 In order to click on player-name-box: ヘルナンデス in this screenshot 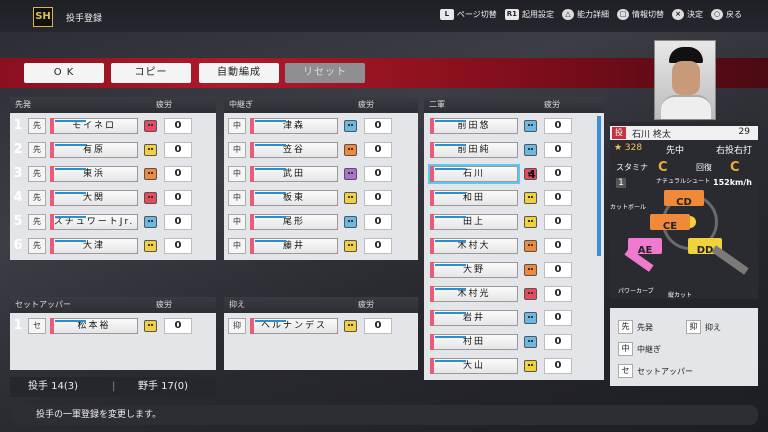, I will do `click(294, 326)`.